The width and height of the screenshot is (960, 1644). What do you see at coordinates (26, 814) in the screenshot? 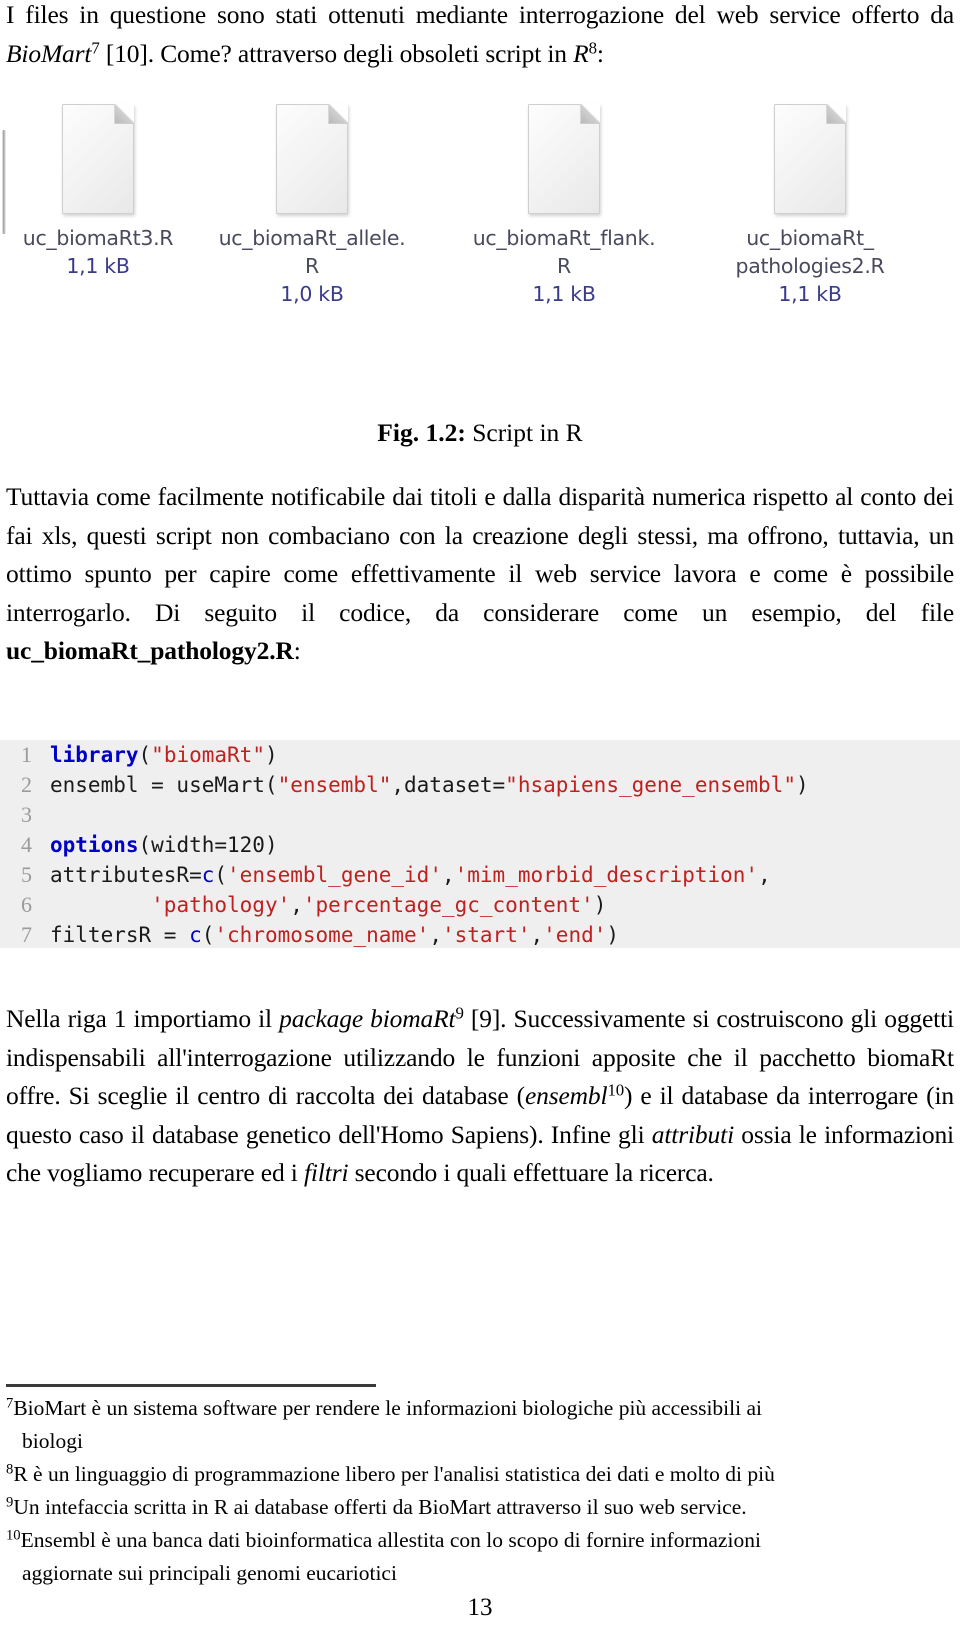
I see `line-number: 3` at bounding box center [26, 814].